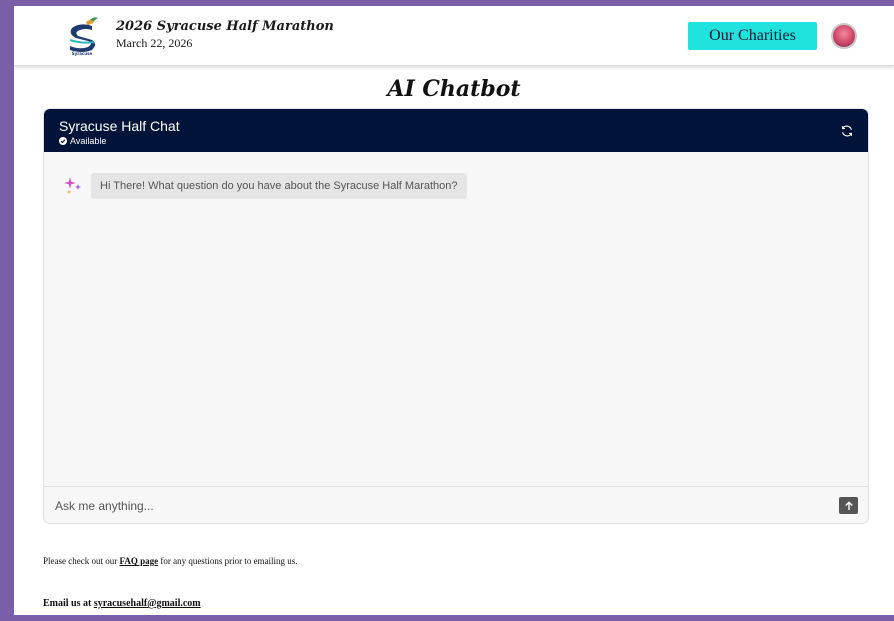  I want to click on syracuse-half-logo: Syracuse, so click(82, 36).